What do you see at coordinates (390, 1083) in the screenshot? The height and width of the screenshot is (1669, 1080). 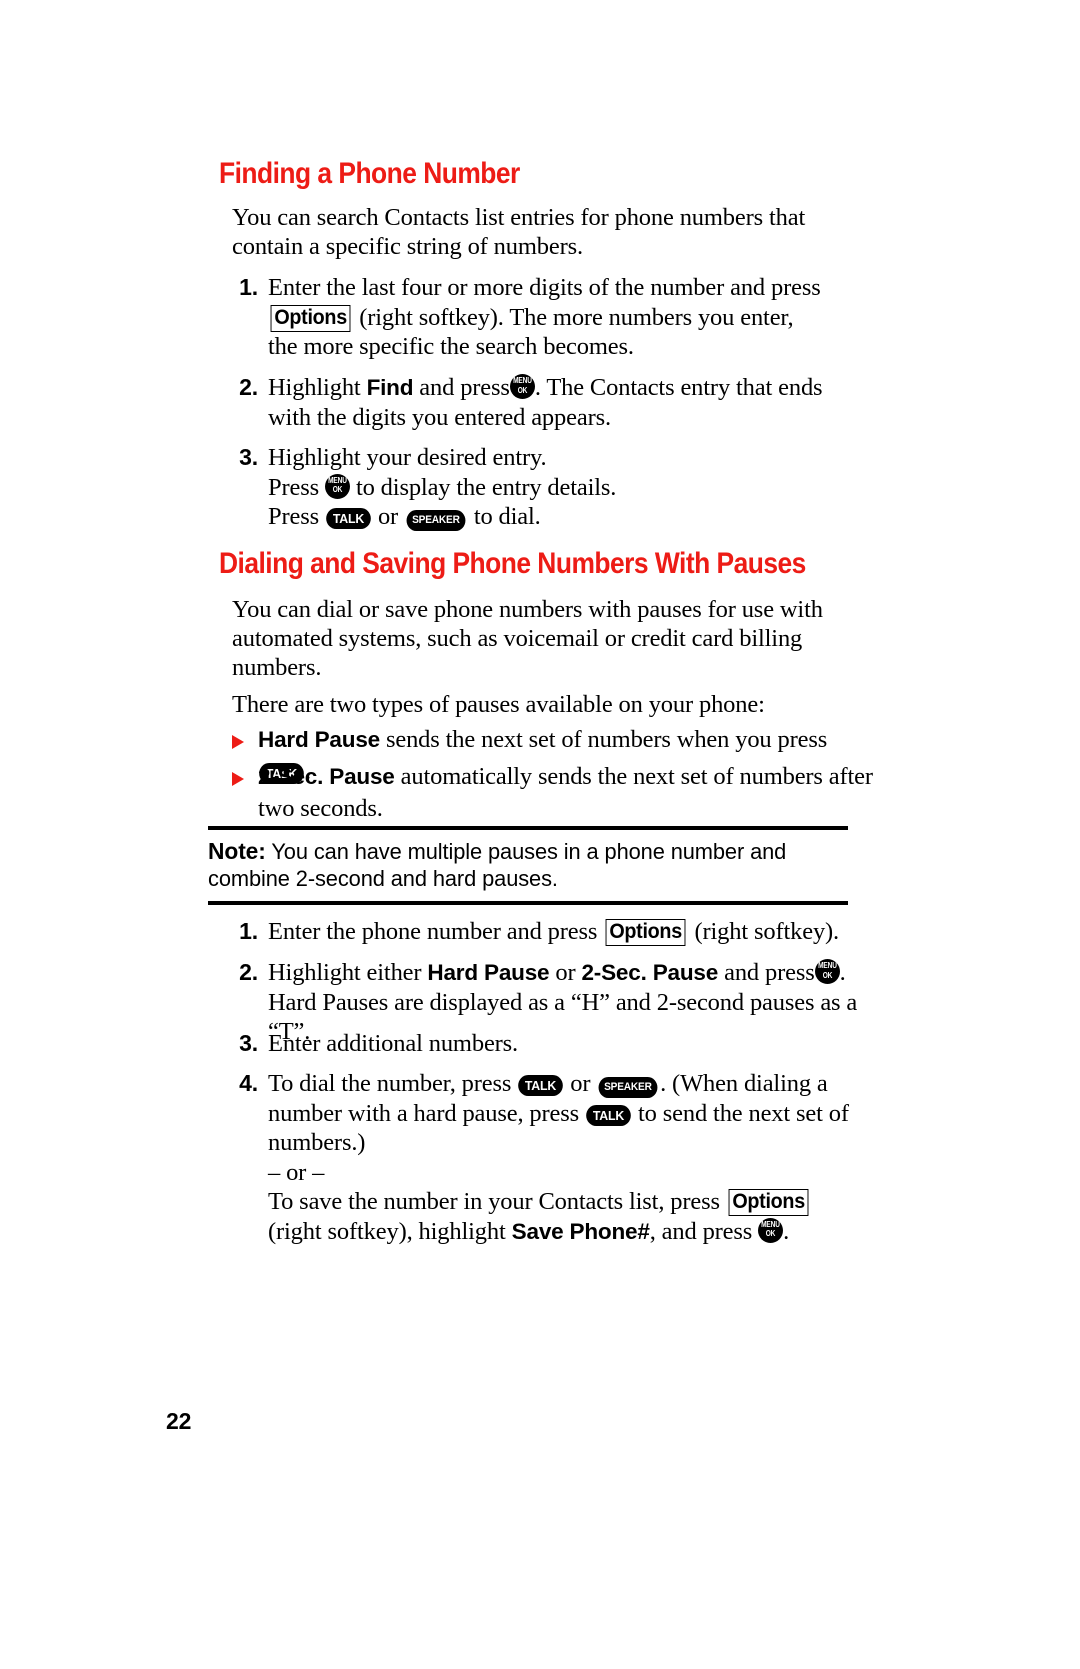 I see `step-text-part: To dial the number, press` at bounding box center [390, 1083].